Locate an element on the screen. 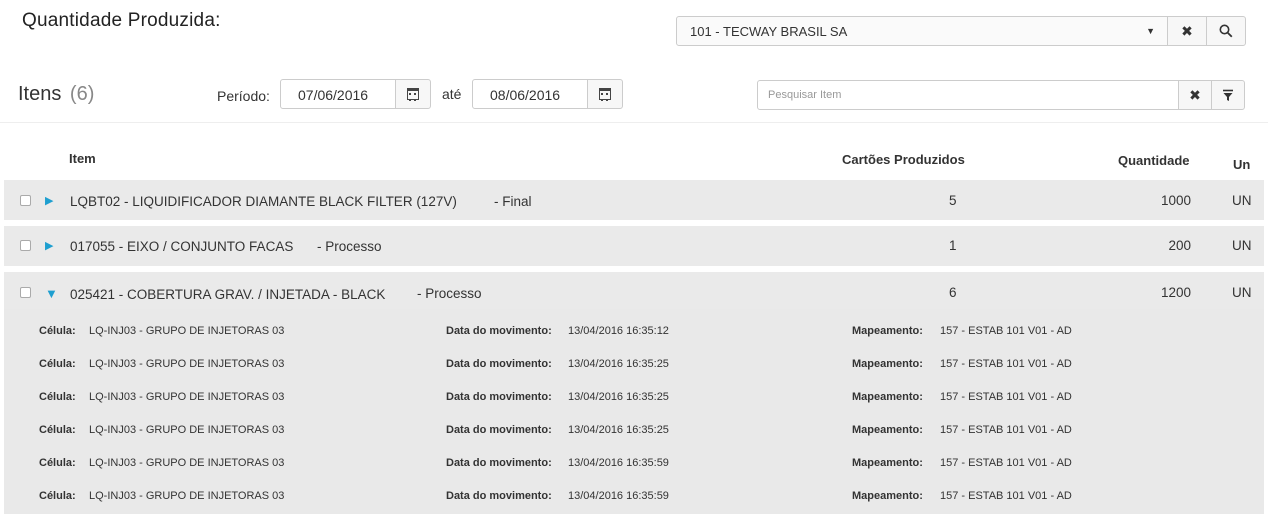 The width and height of the screenshot is (1268, 514). clear-search-button: ✖ is located at coordinates (1195, 95).